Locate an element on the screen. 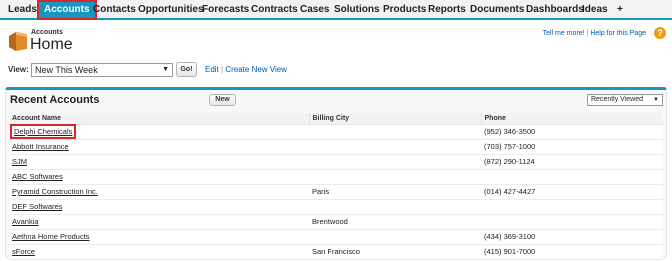 The width and height of the screenshot is (672, 261). column-header-account-name: Account Name is located at coordinates (159, 119).